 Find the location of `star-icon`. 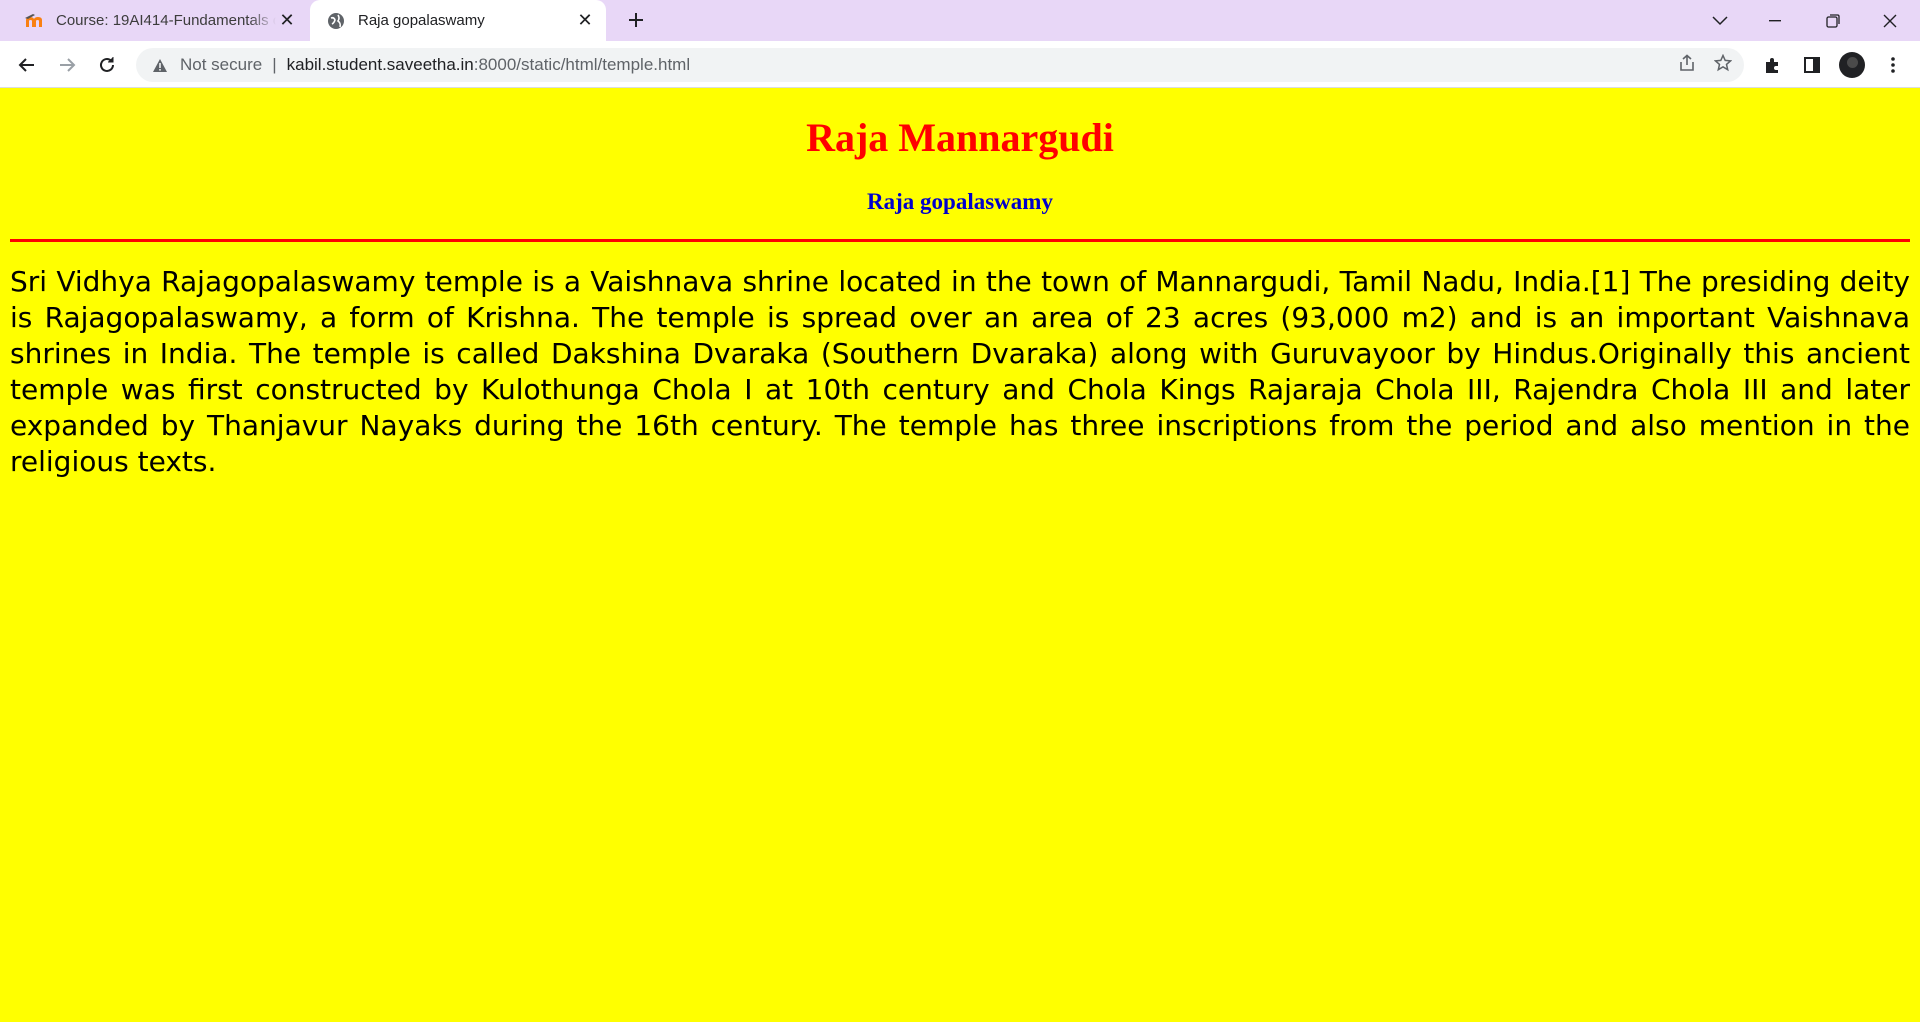

star-icon is located at coordinates (1723, 65).